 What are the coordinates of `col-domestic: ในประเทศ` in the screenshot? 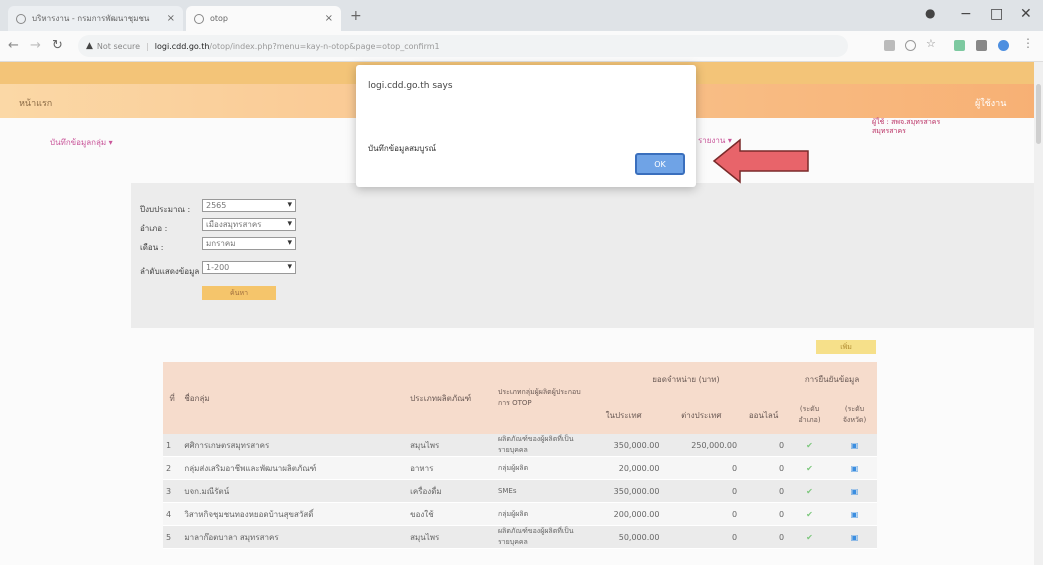 It's located at (623, 415).